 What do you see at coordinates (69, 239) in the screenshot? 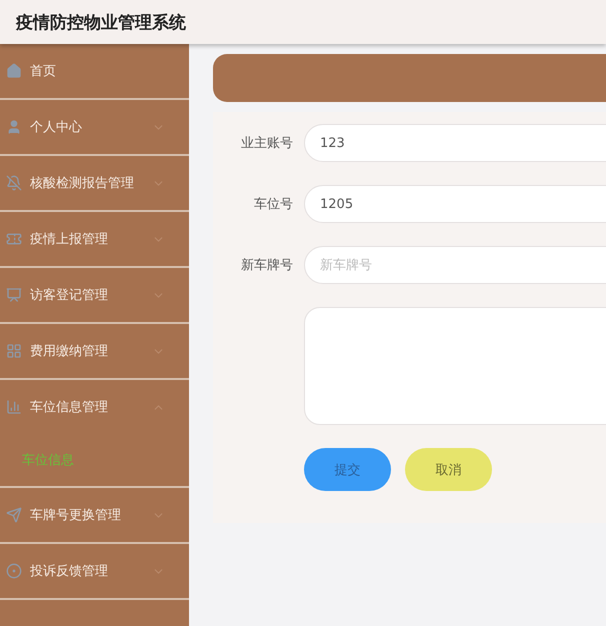
I see `menu-label: 疫情上报管理` at bounding box center [69, 239].